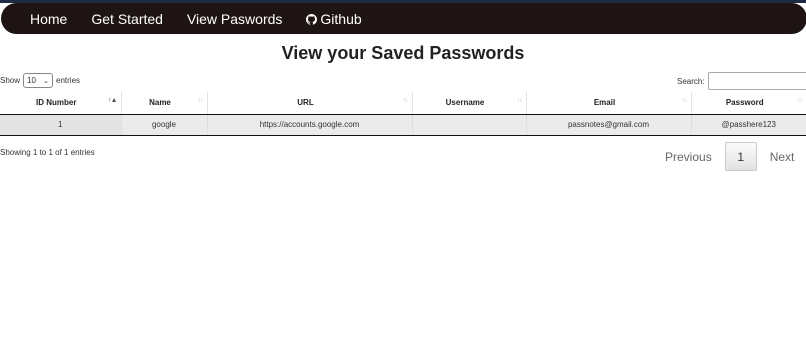 This screenshot has height=342, width=806. I want to click on entries-select: 10 ⌄, so click(38, 80).